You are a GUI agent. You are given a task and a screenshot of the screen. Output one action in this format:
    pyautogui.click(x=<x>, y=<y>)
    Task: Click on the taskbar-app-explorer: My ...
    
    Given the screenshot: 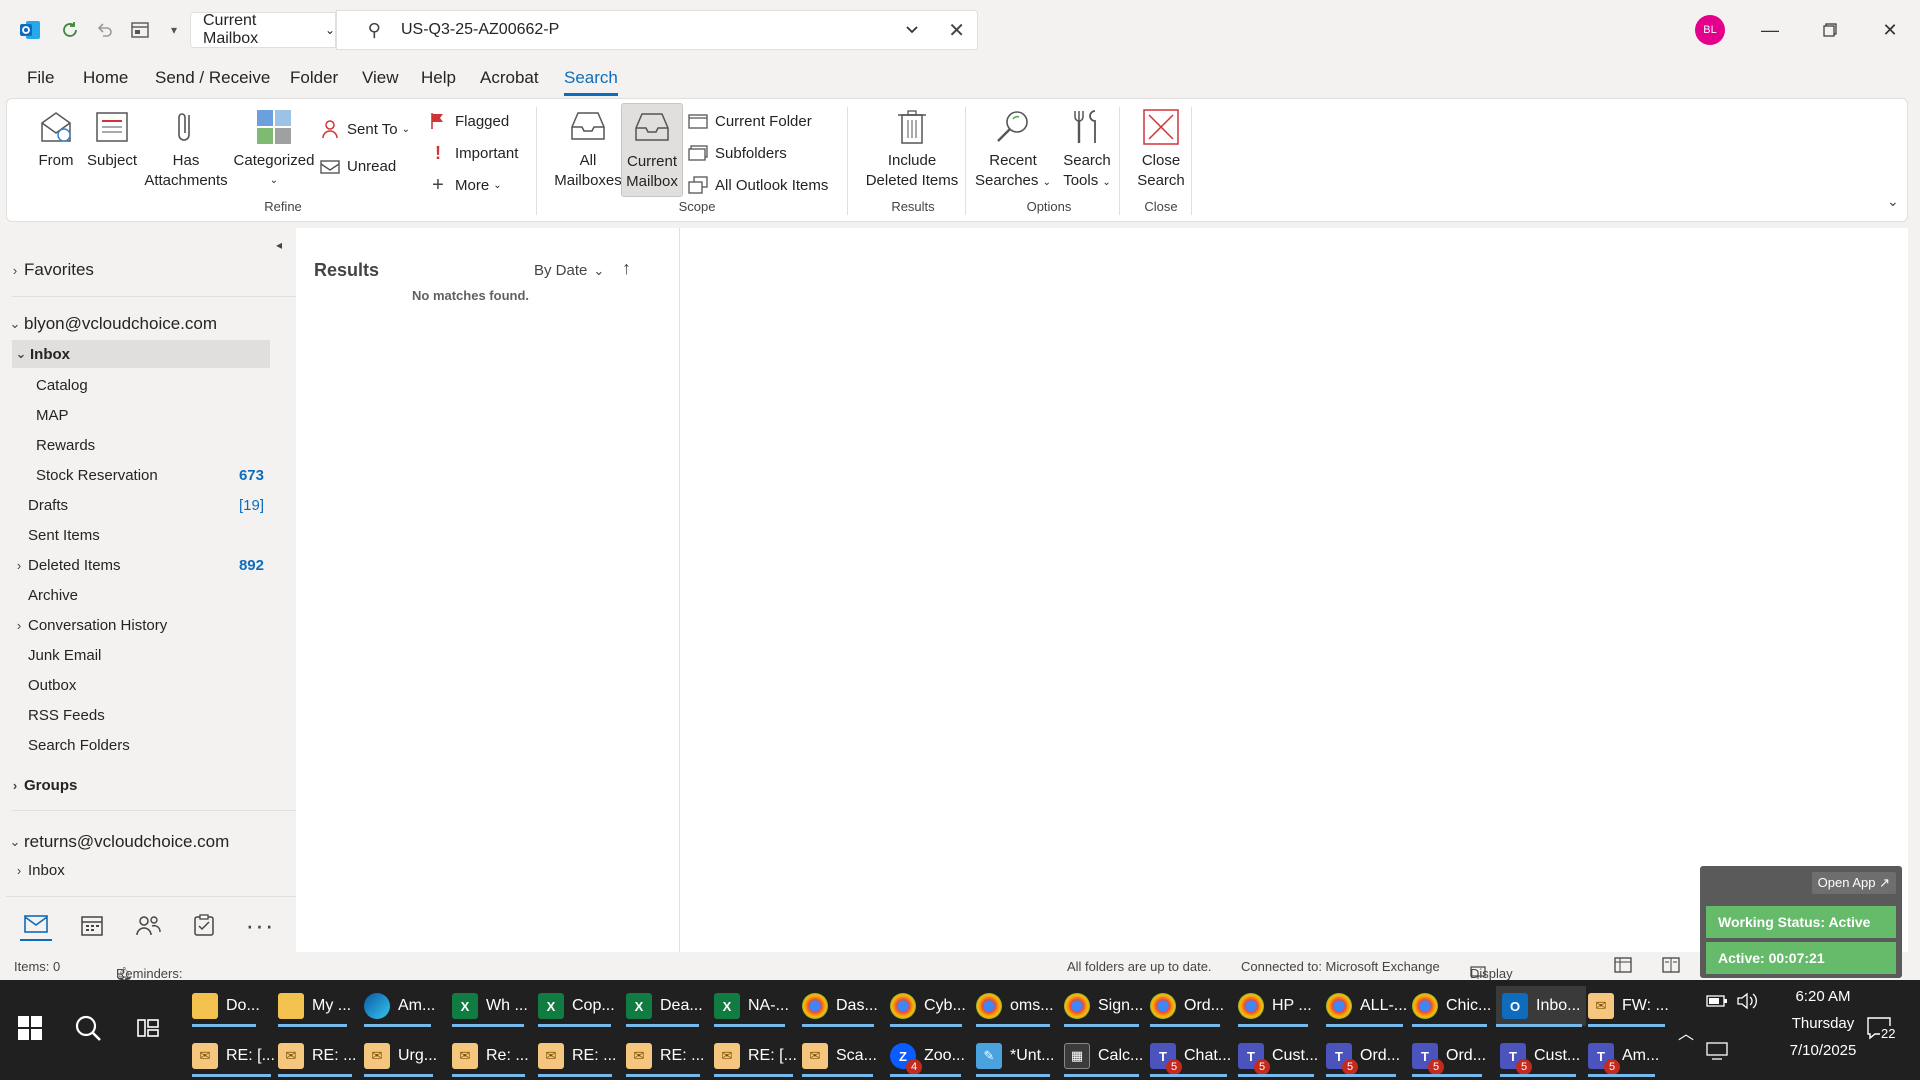 What is the action you would take?
    pyautogui.click(x=314, y=1006)
    